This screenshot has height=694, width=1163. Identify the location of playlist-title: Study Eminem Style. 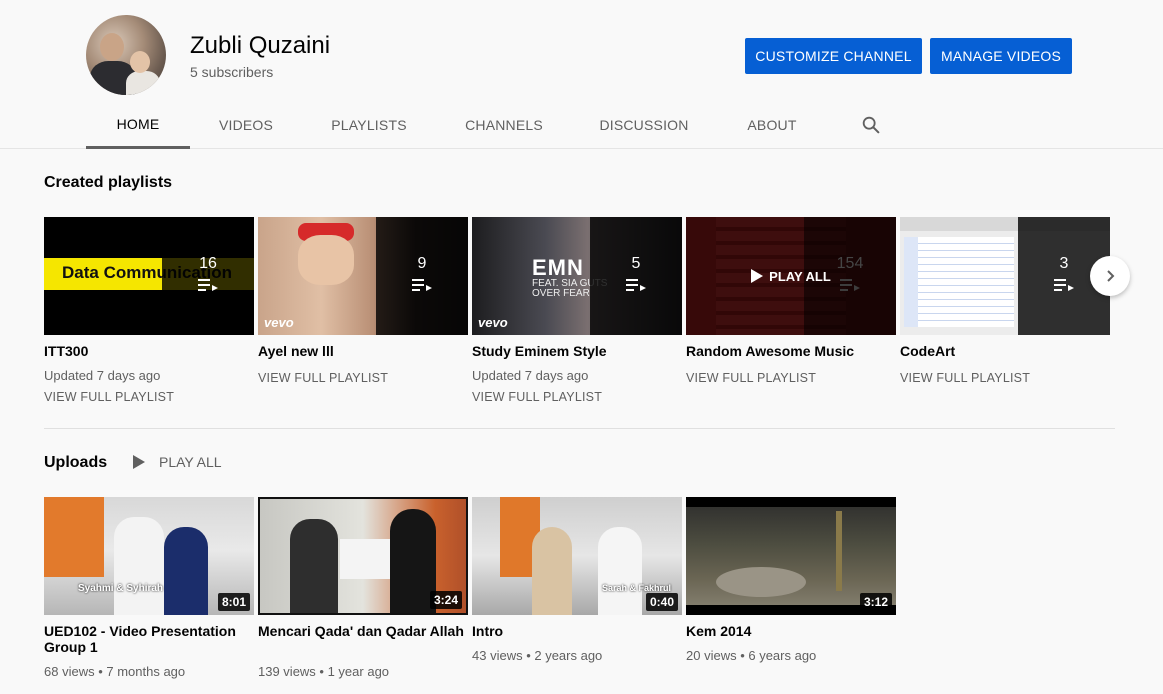
(577, 351).